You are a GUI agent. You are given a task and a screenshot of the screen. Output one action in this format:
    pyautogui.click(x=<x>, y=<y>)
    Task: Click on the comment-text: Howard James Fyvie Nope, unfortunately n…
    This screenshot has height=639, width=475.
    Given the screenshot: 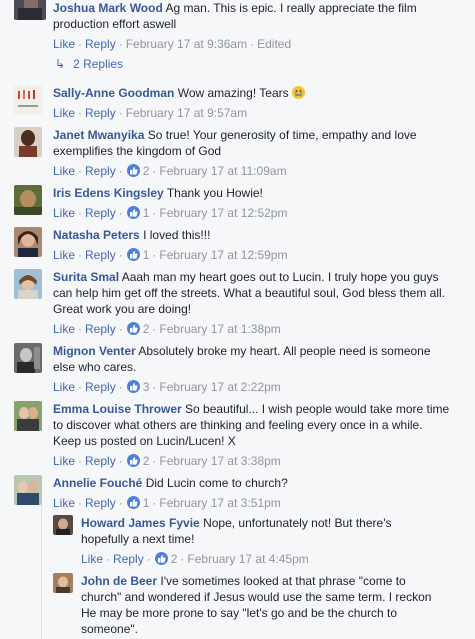 What is the action you would take?
    pyautogui.click(x=261, y=531)
    